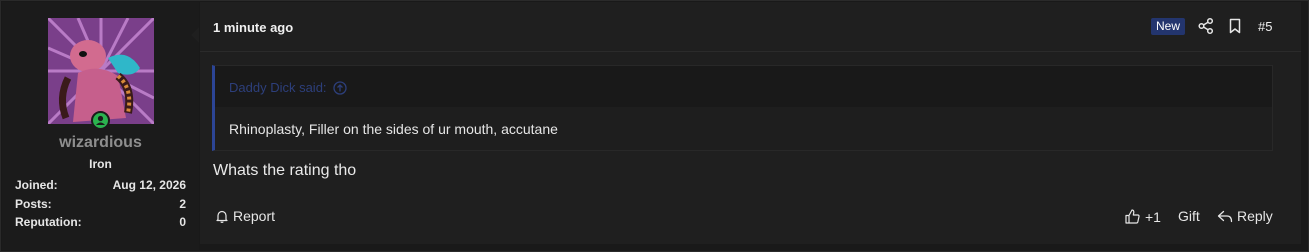 The height and width of the screenshot is (252, 1309). Describe the element at coordinates (1255, 216) in the screenshot. I see `reply-label: Reply` at that location.